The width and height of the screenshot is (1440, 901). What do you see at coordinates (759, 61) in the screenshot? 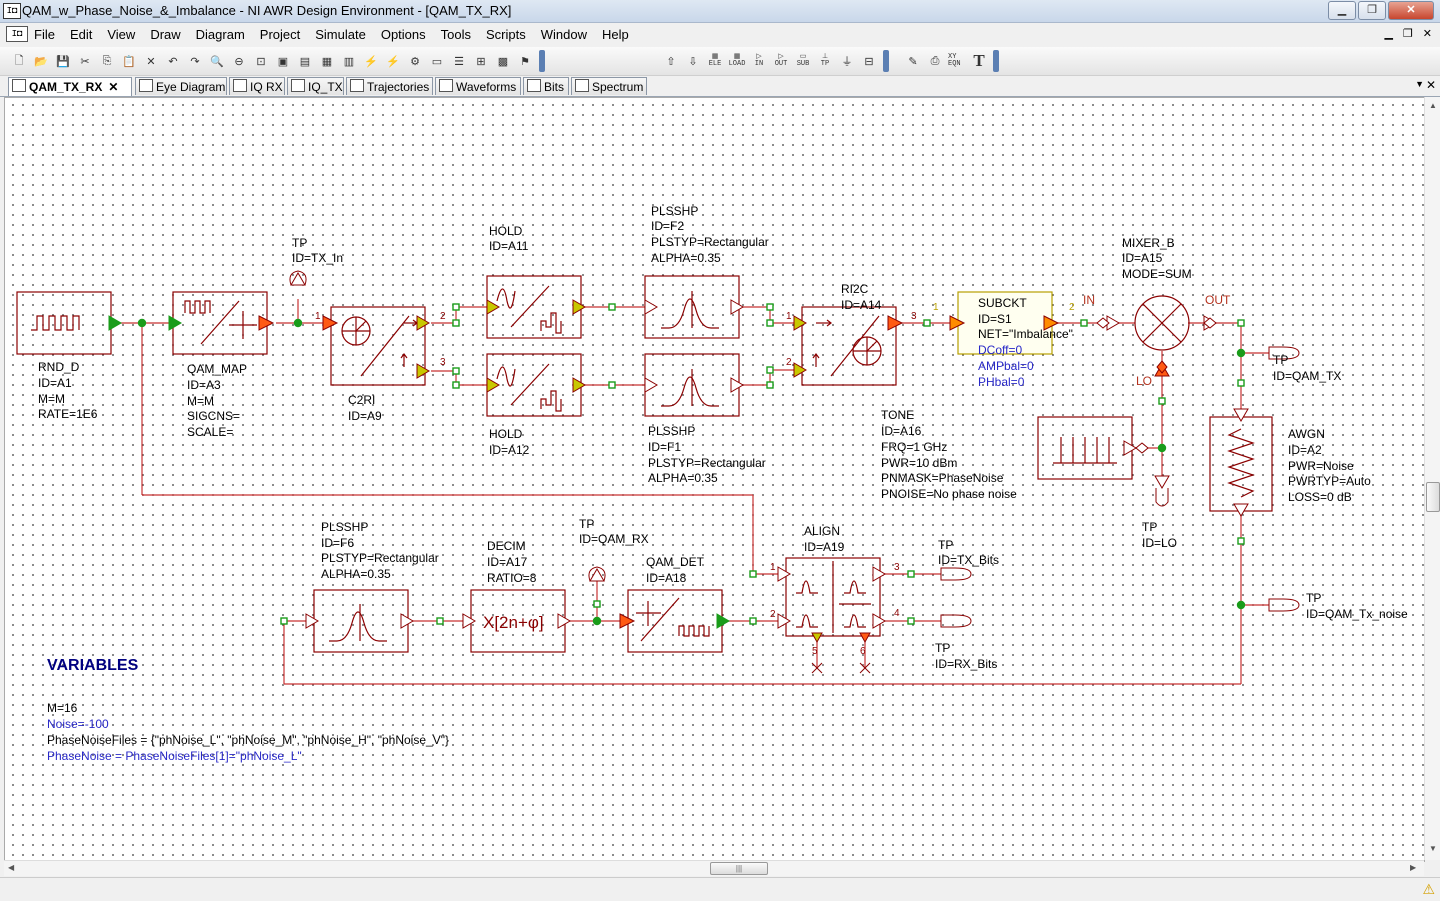
I see `input-port-icon: ▷ IN` at bounding box center [759, 61].